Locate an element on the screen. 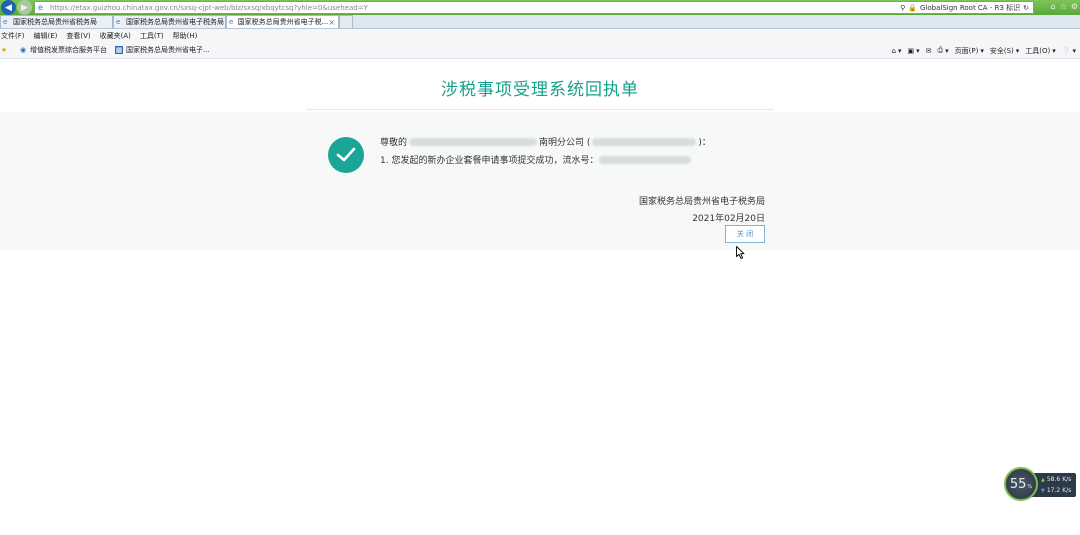 The height and width of the screenshot is (535, 1080). back-button: ◀ is located at coordinates (8, 7).